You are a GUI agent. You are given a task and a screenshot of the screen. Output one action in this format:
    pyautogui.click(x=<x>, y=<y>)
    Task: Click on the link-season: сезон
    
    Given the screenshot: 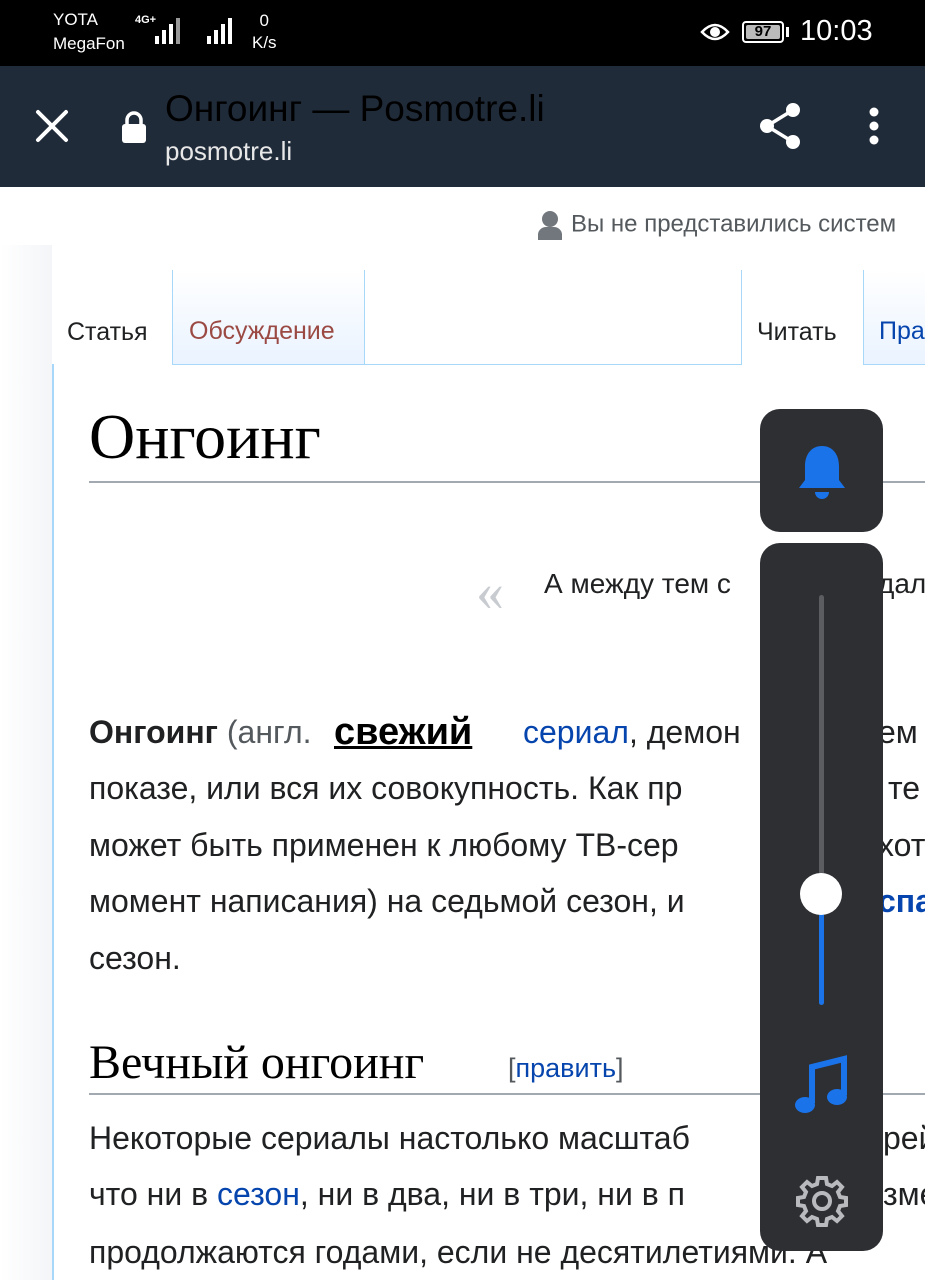 What is the action you would take?
    pyautogui.click(x=258, y=1194)
    